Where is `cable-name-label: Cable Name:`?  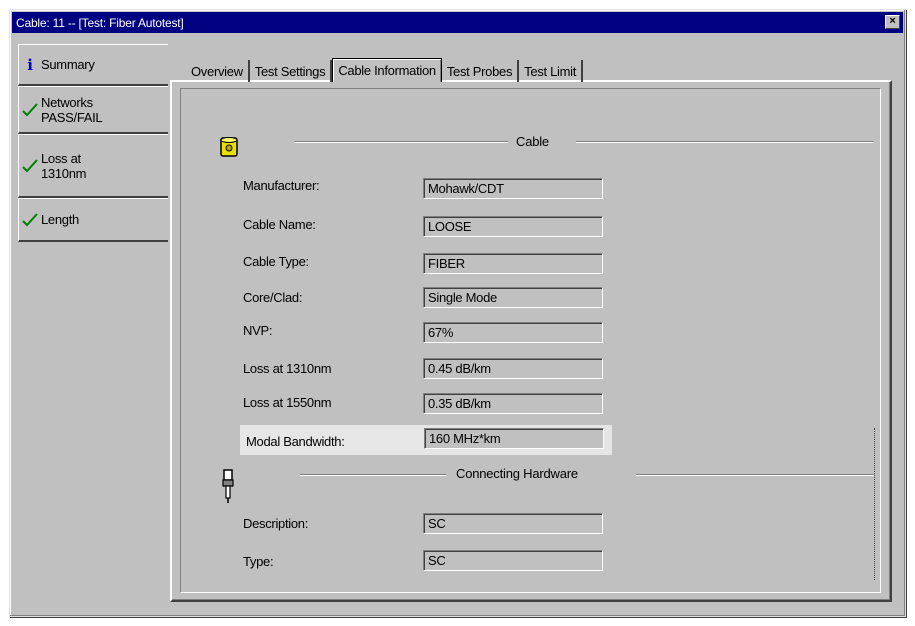 cable-name-label: Cable Name: is located at coordinates (279, 224).